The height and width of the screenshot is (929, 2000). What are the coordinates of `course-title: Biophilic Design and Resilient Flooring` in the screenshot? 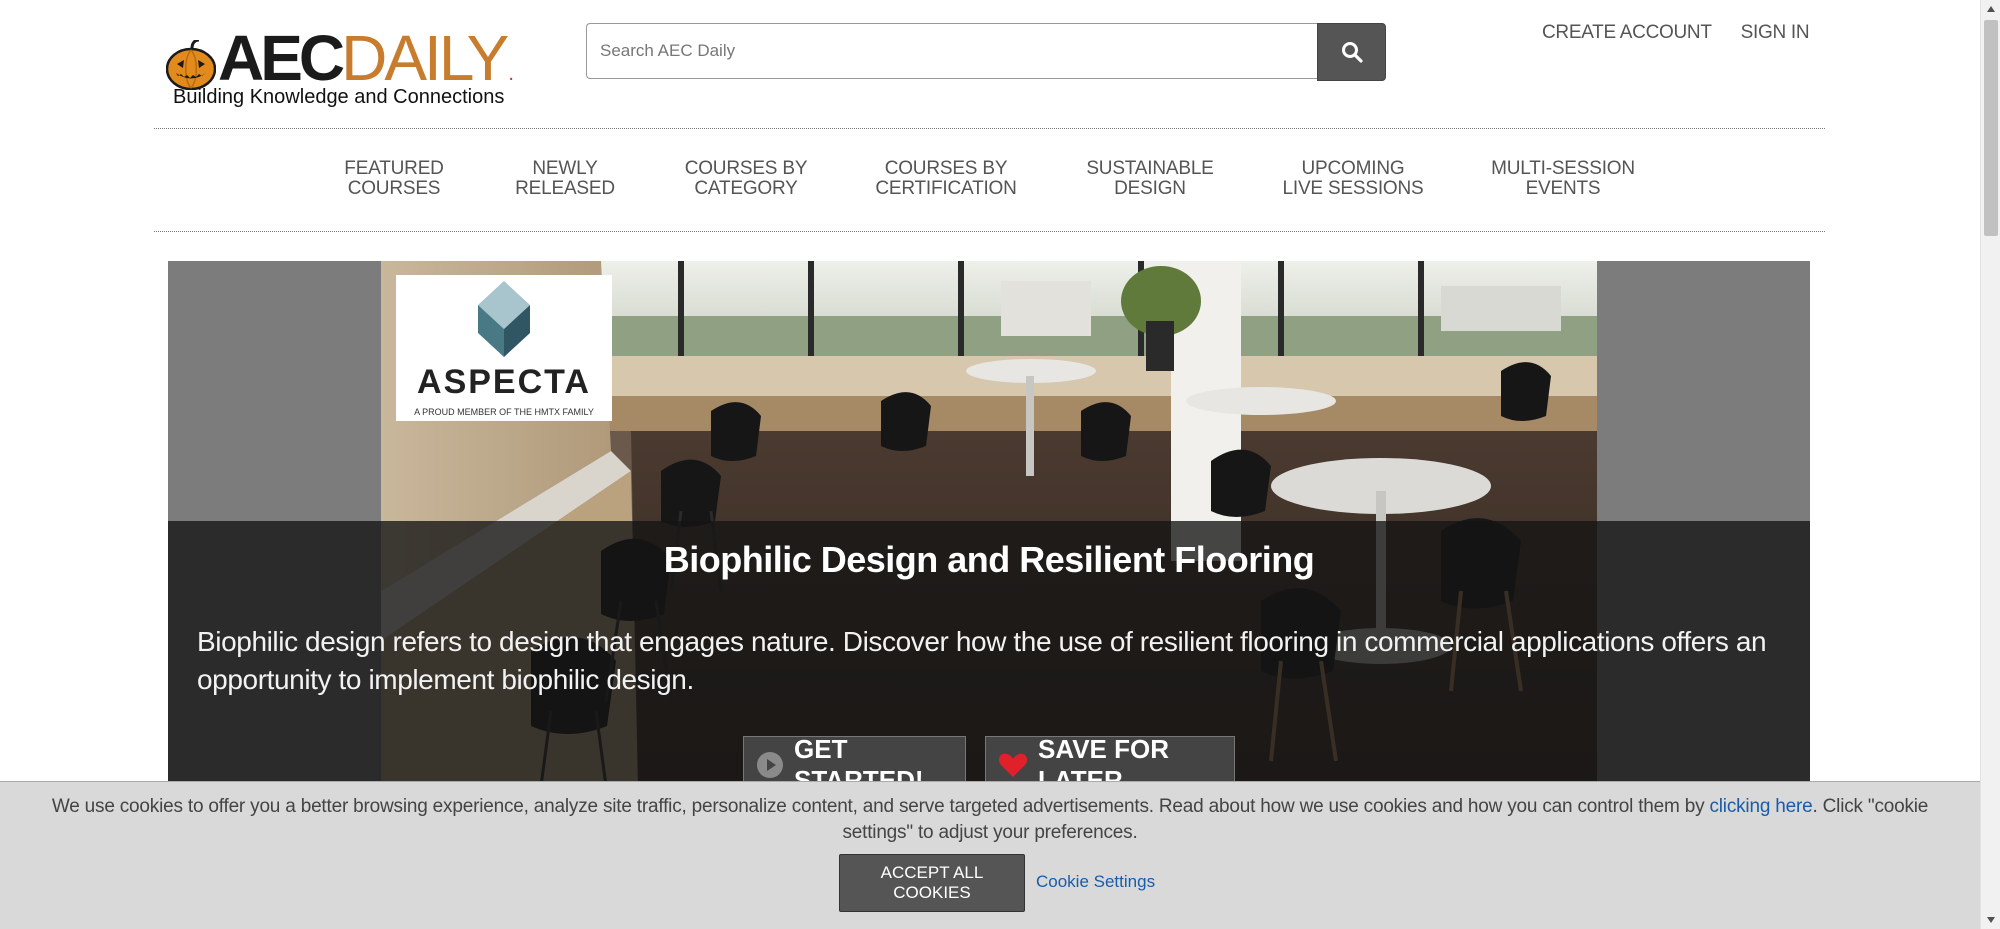 It's located at (989, 560).